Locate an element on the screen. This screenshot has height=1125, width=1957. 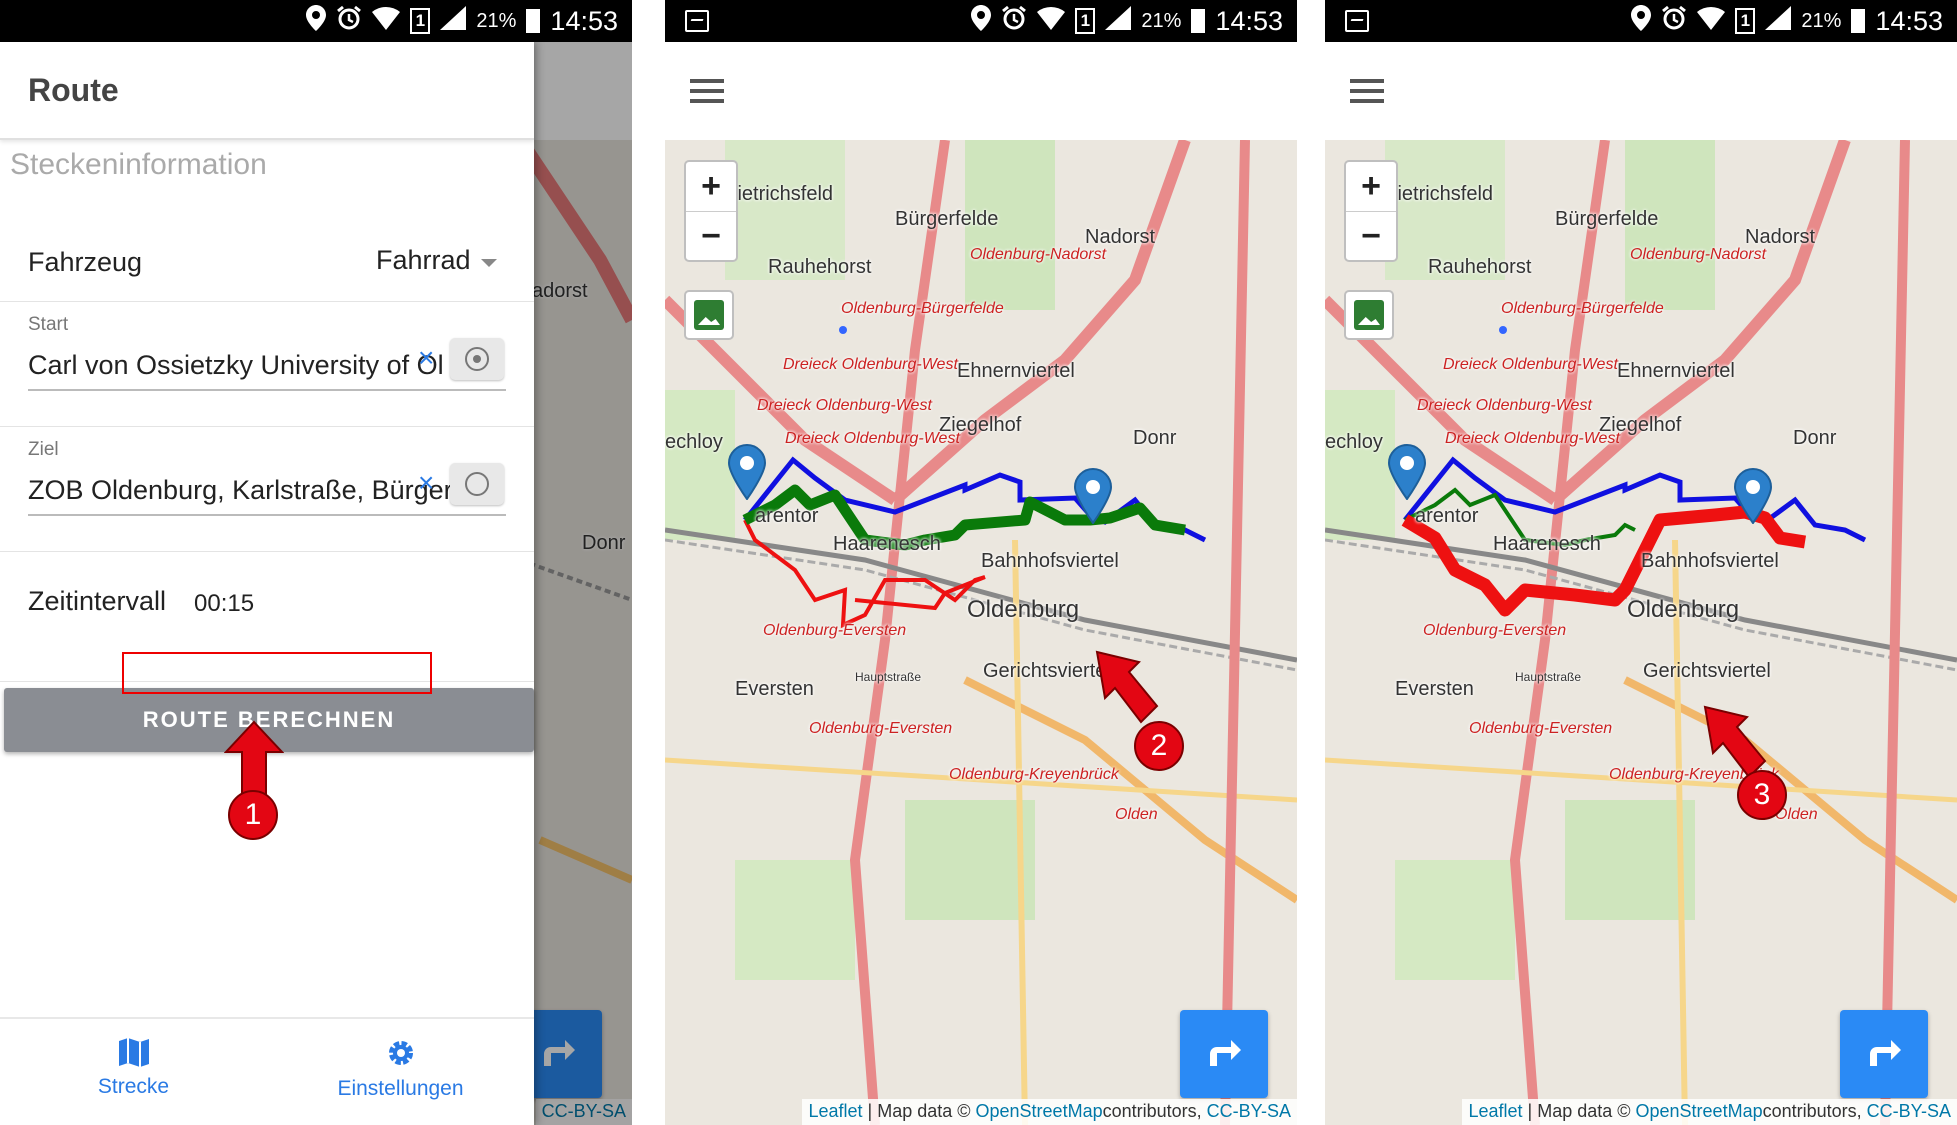
map-label: Rauhehorst is located at coordinates (820, 267).